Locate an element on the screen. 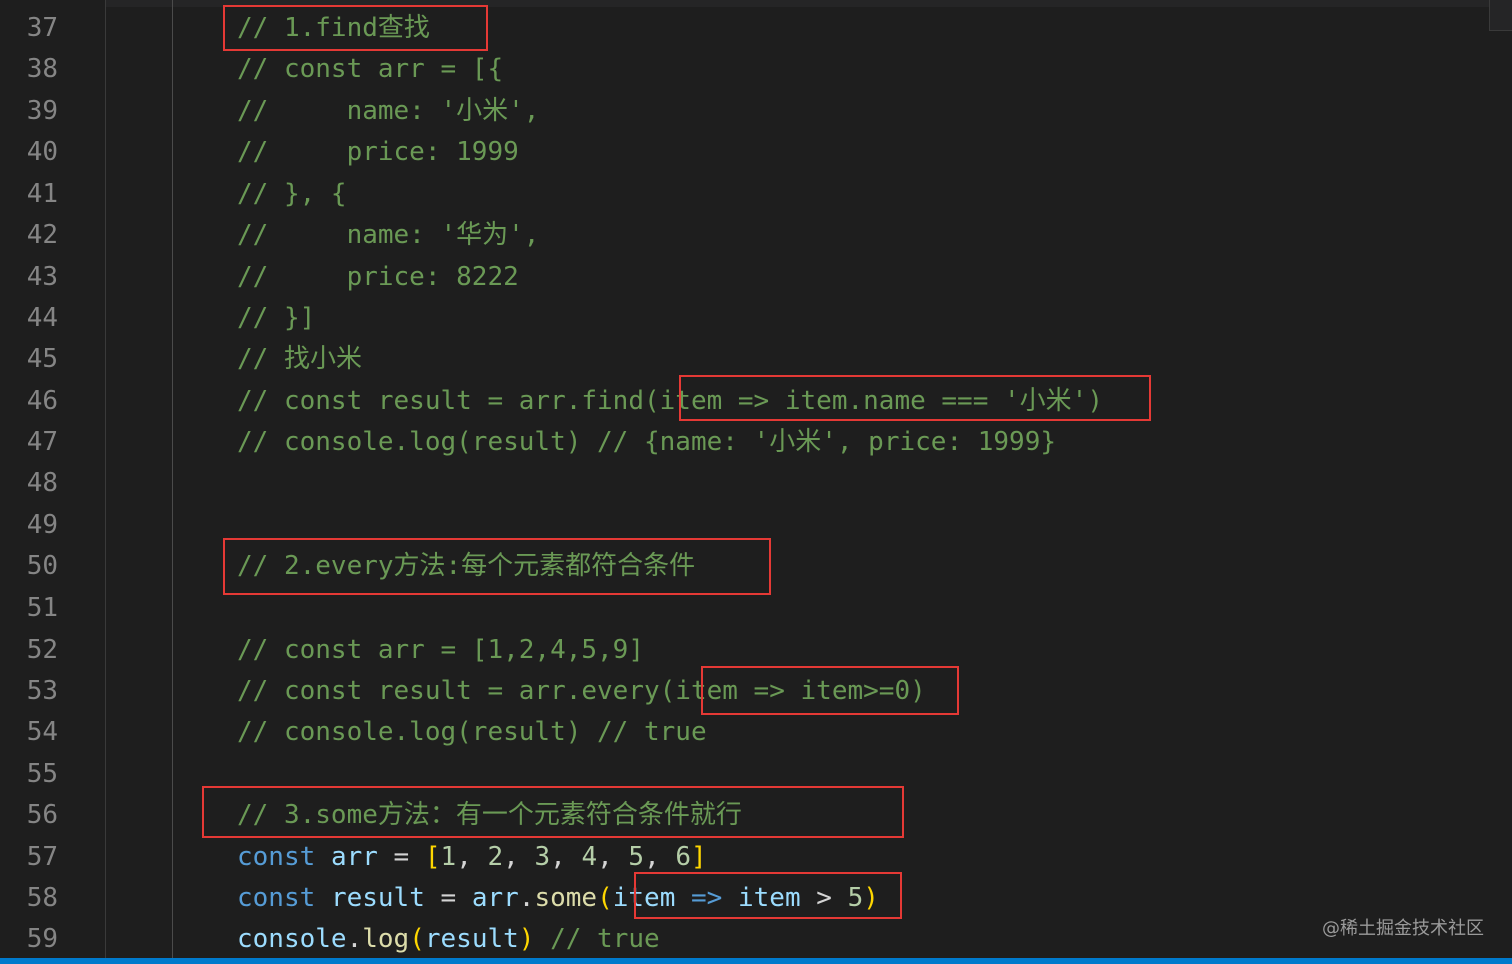 This screenshot has height=964, width=1512. highlight-box-find-callback is located at coordinates (915, 398).